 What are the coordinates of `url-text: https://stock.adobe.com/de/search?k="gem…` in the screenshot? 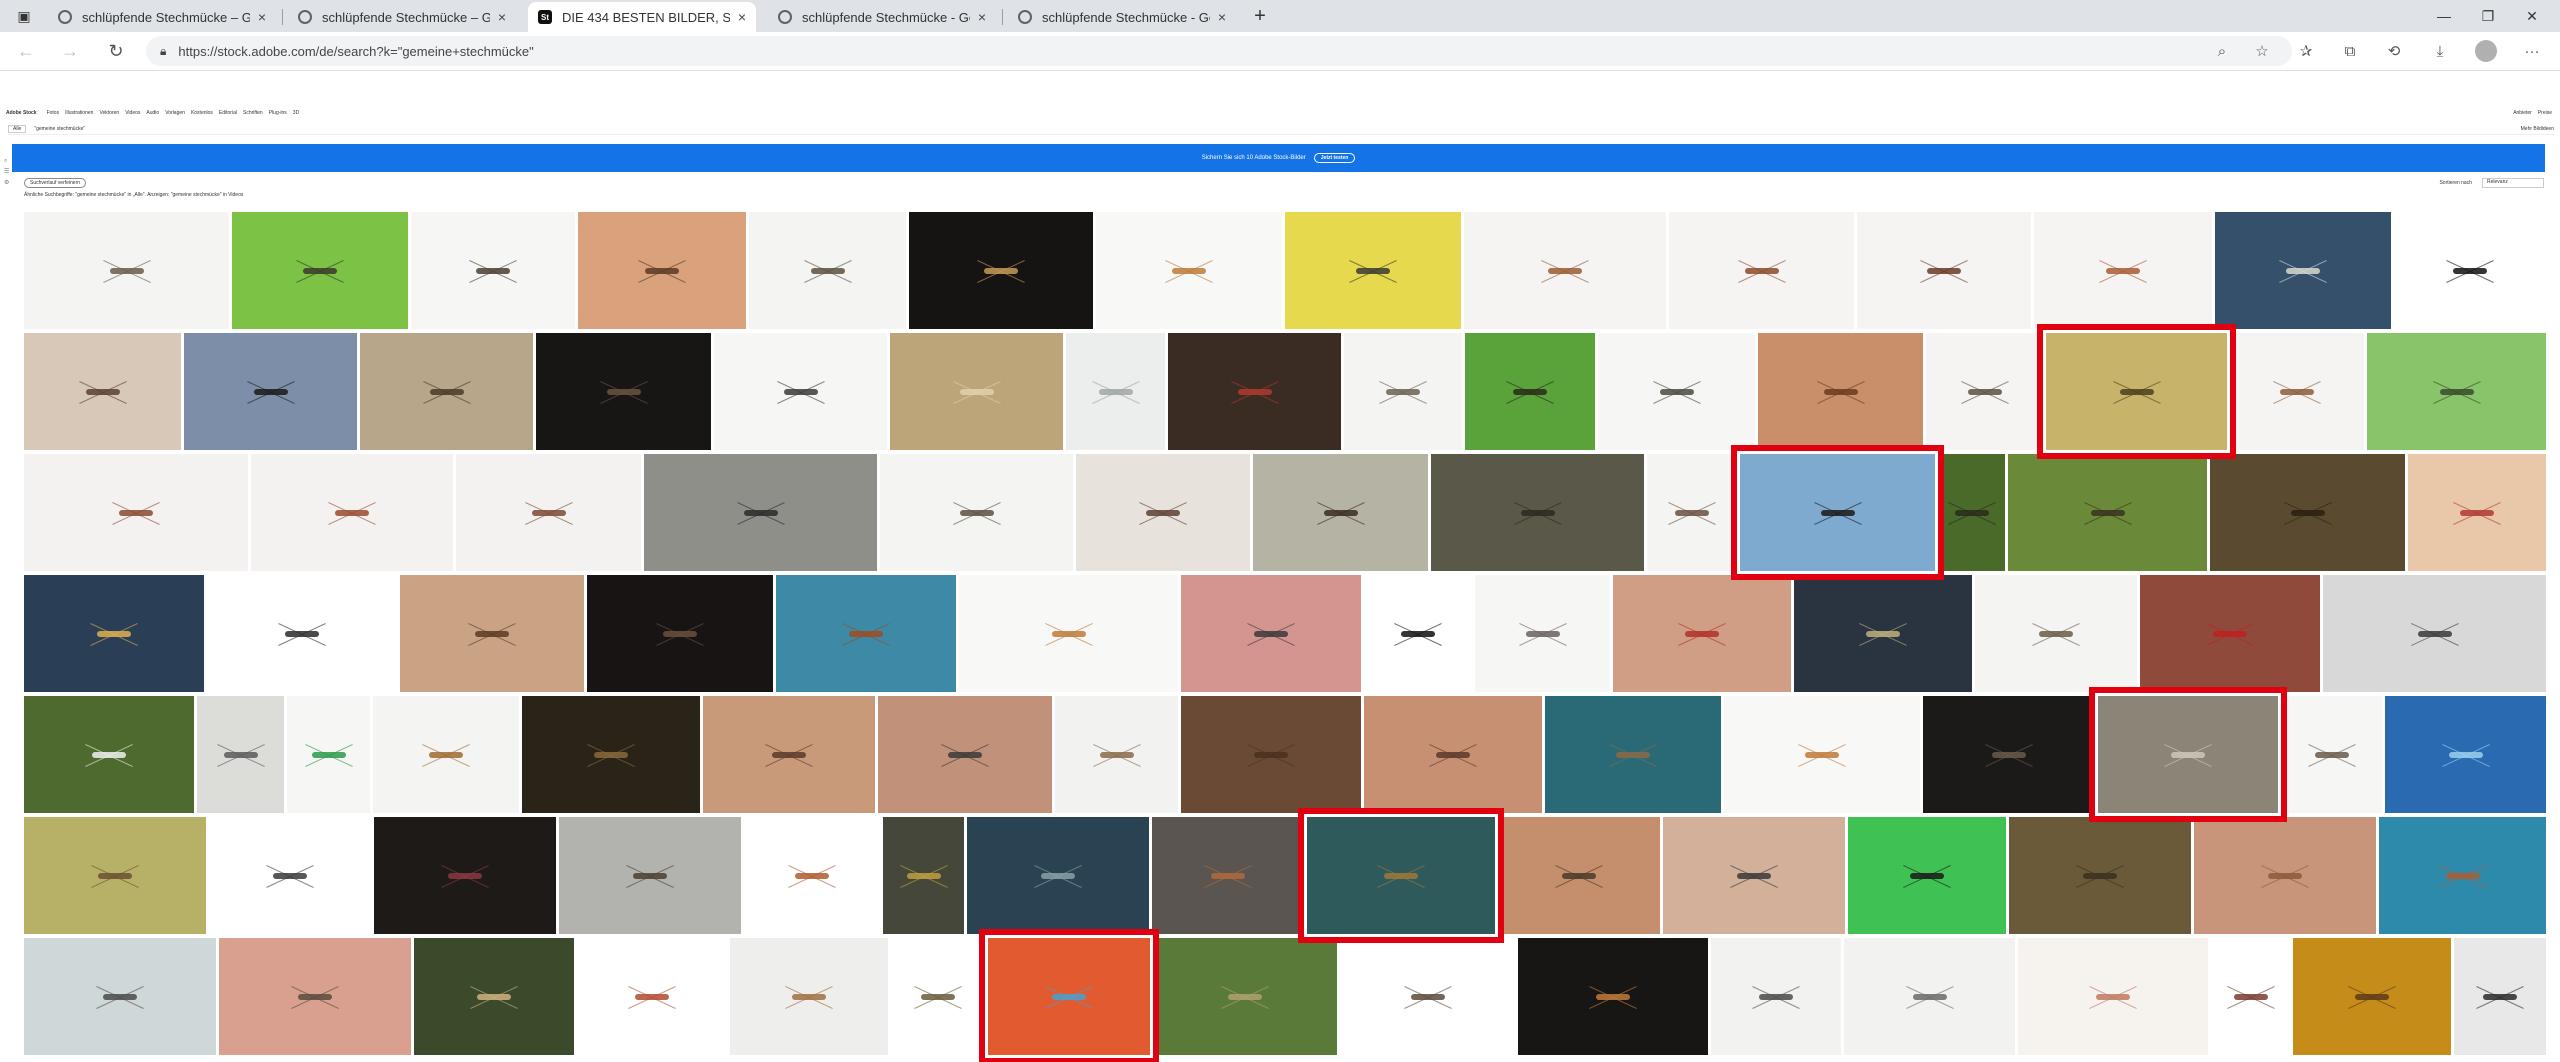 It's located at (355, 51).